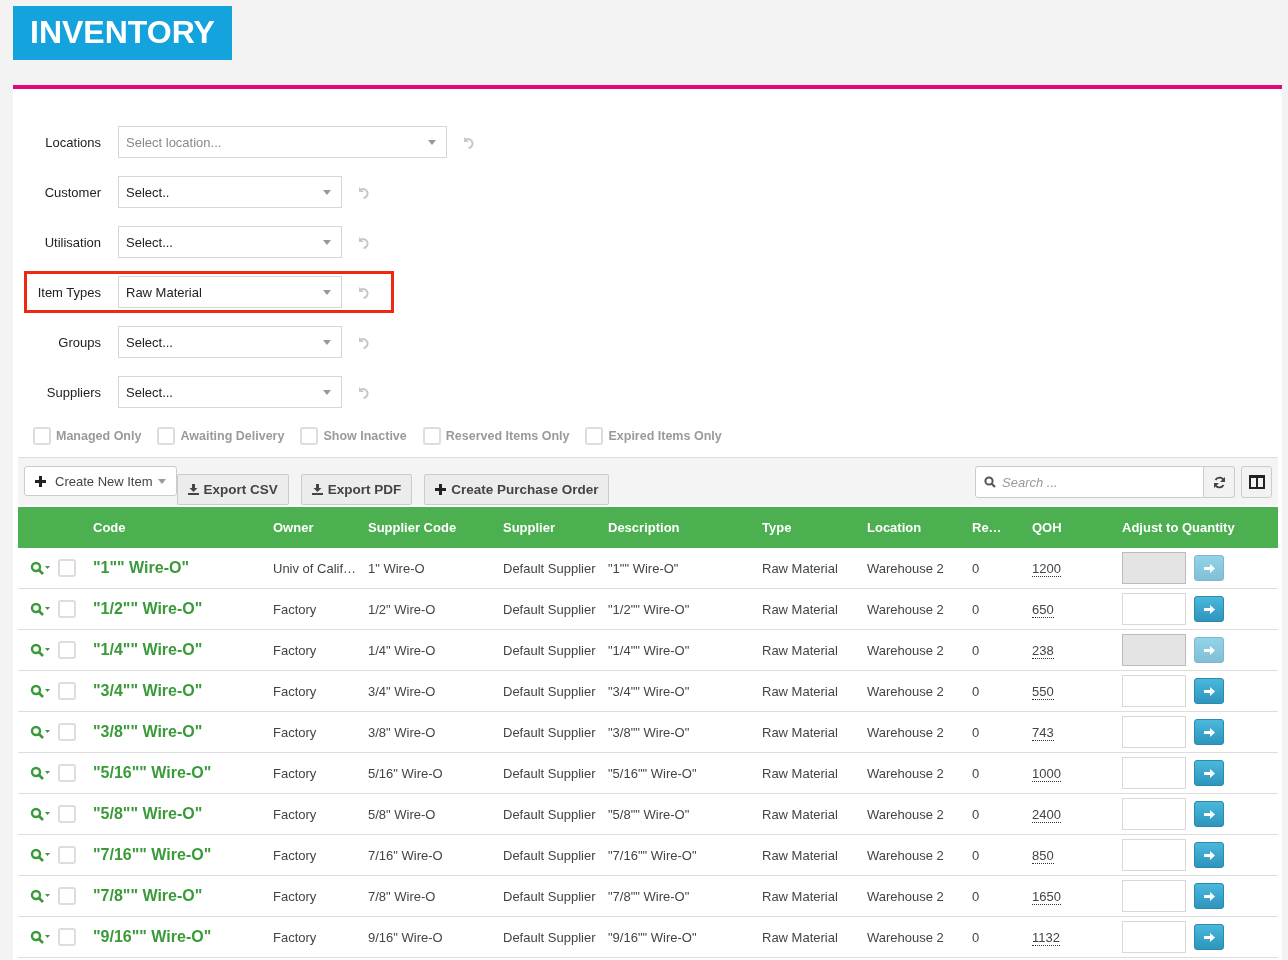  Describe the element at coordinates (1043, 650) in the screenshot. I see `table-cell: 238` at that location.